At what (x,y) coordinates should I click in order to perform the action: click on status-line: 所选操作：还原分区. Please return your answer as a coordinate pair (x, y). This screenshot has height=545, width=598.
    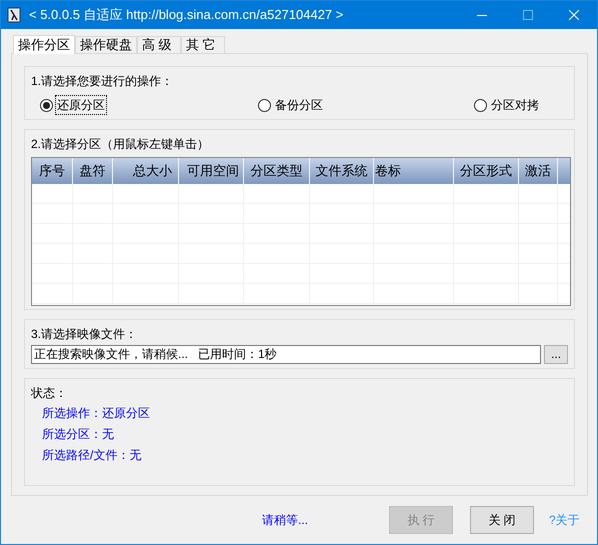
    Looking at the image, I should click on (96, 413).